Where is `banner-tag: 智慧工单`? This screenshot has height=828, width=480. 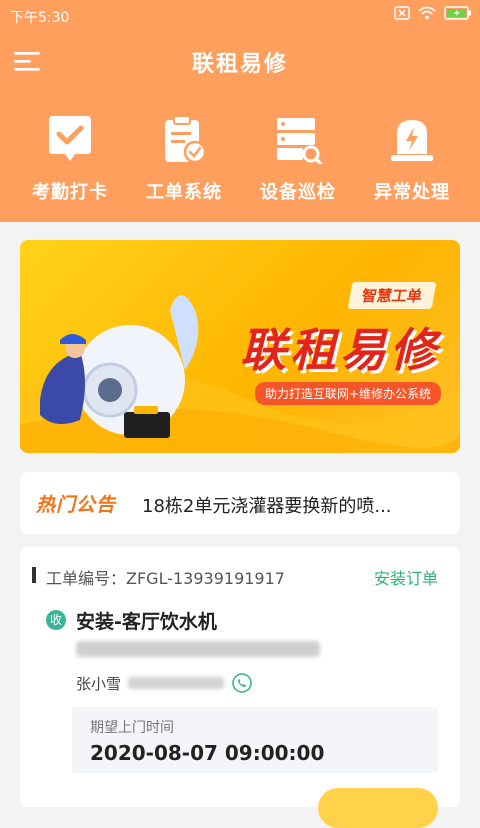
banner-tag: 智慧工单 is located at coordinates (392, 295).